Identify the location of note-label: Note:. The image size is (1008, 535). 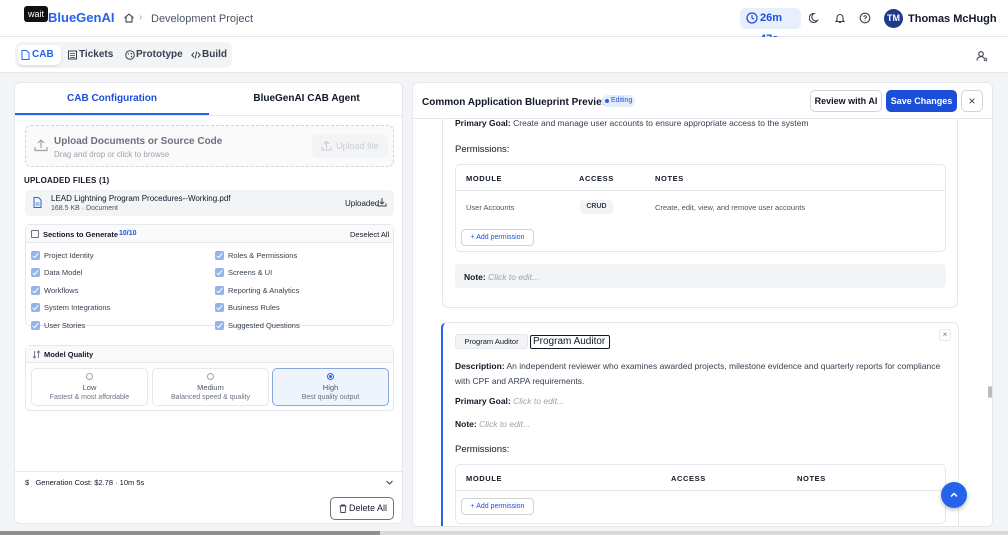
(466, 424).